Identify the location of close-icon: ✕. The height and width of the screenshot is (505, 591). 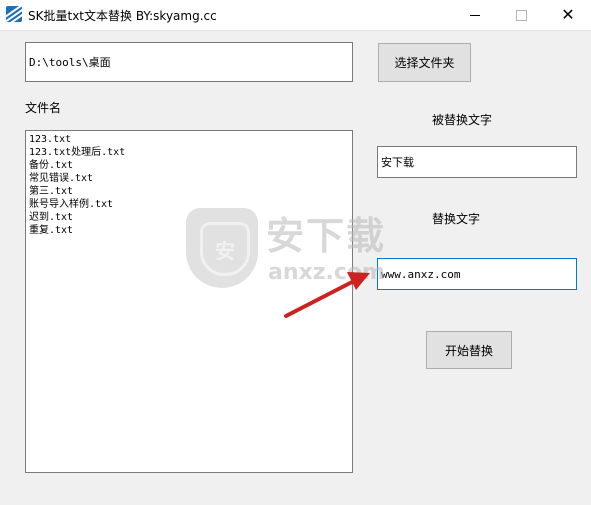
(568, 14).